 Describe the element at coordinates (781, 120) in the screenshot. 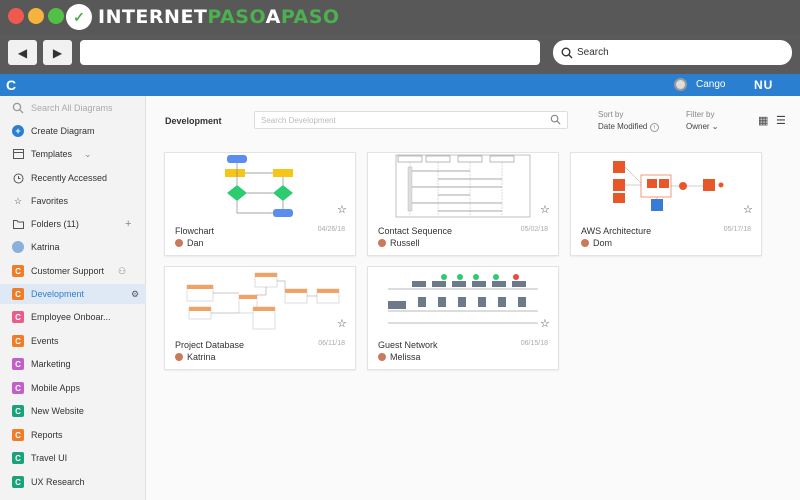

I see `list-view-icon: ☰` at that location.